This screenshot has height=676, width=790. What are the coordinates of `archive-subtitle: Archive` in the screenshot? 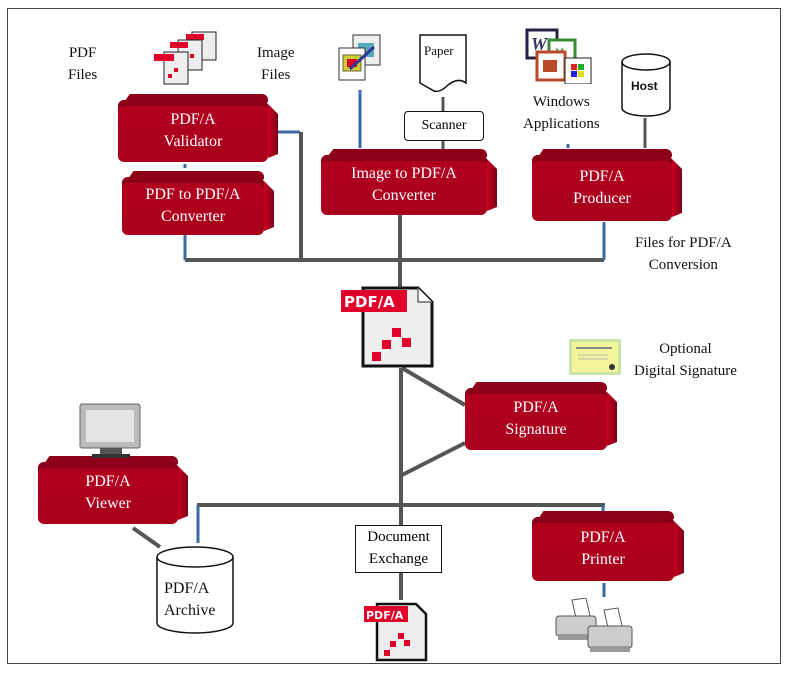 It's located at (190, 610).